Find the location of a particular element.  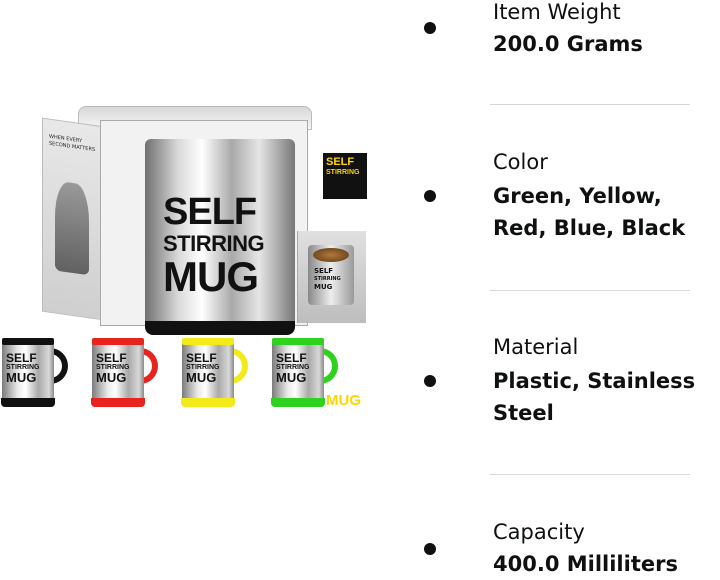

box-title: SELF STIRRING MUG is located at coordinates (214, 245).